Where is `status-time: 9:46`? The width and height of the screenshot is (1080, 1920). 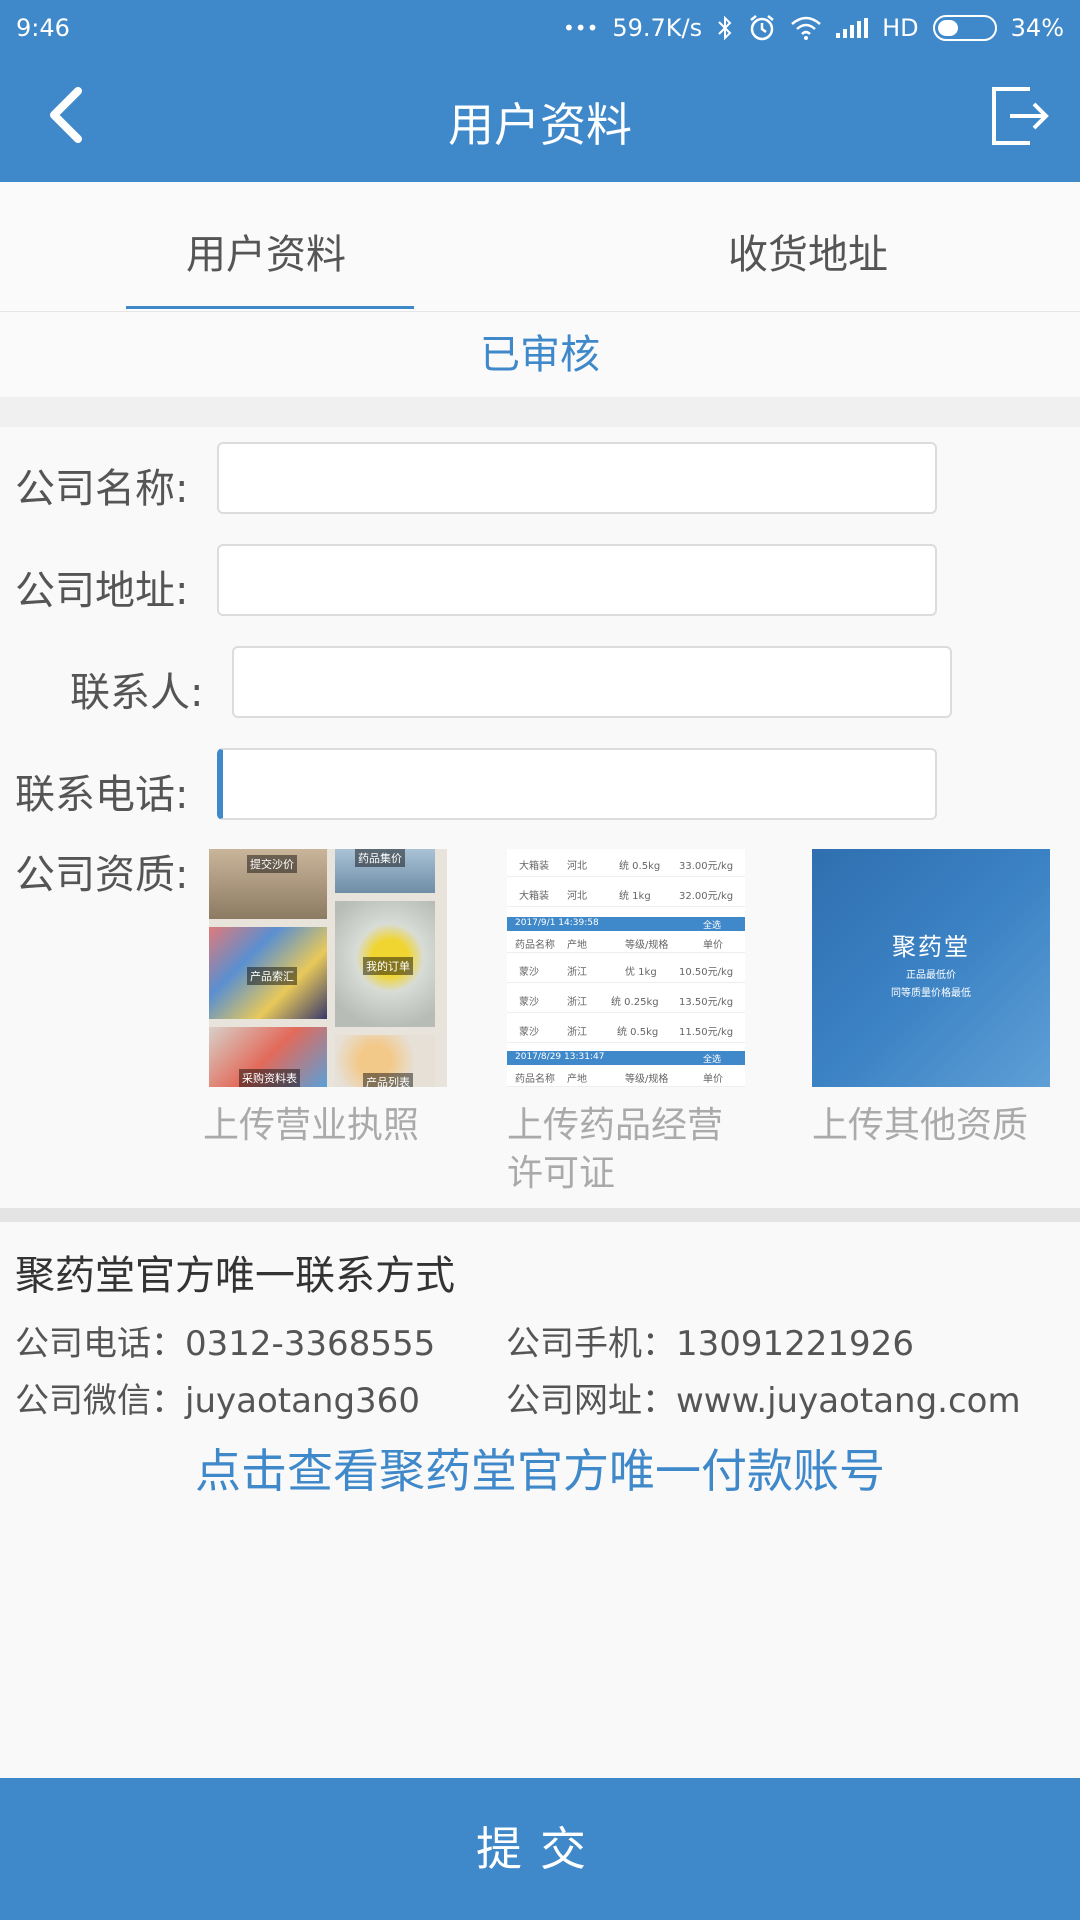 status-time: 9:46 is located at coordinates (43, 27).